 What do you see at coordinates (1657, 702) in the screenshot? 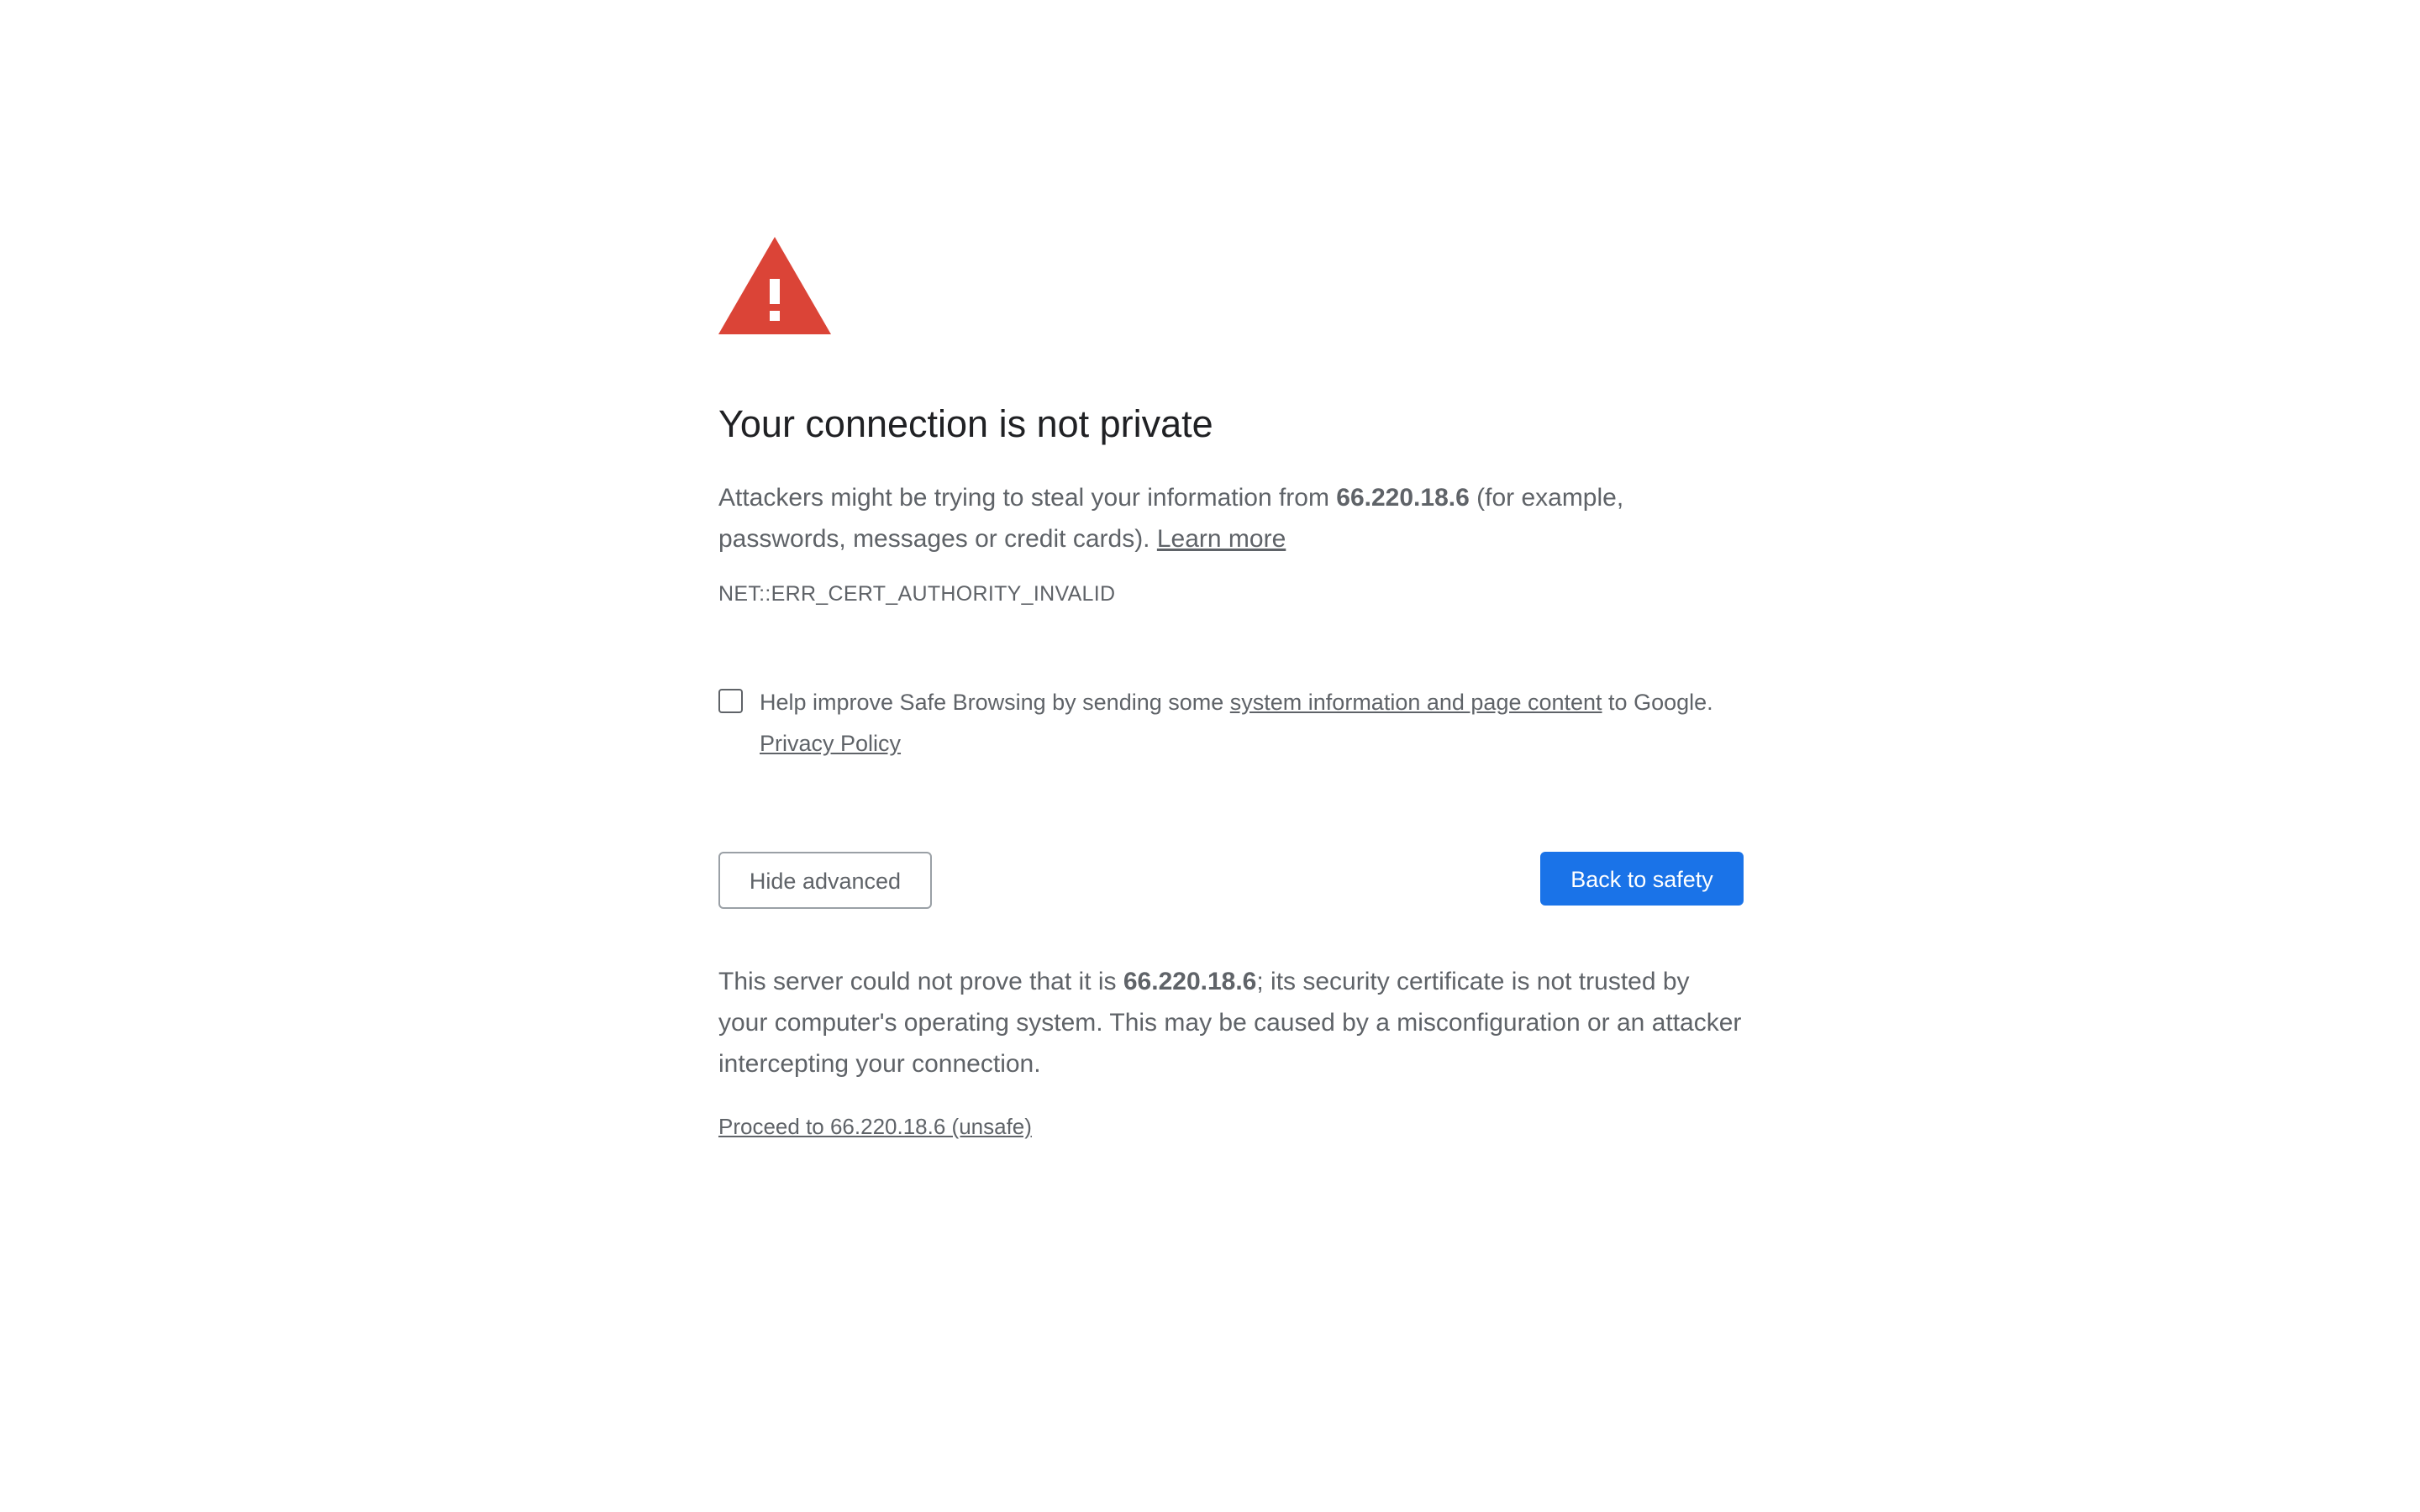
I see `safe-browsing-suffix: to Google.` at bounding box center [1657, 702].